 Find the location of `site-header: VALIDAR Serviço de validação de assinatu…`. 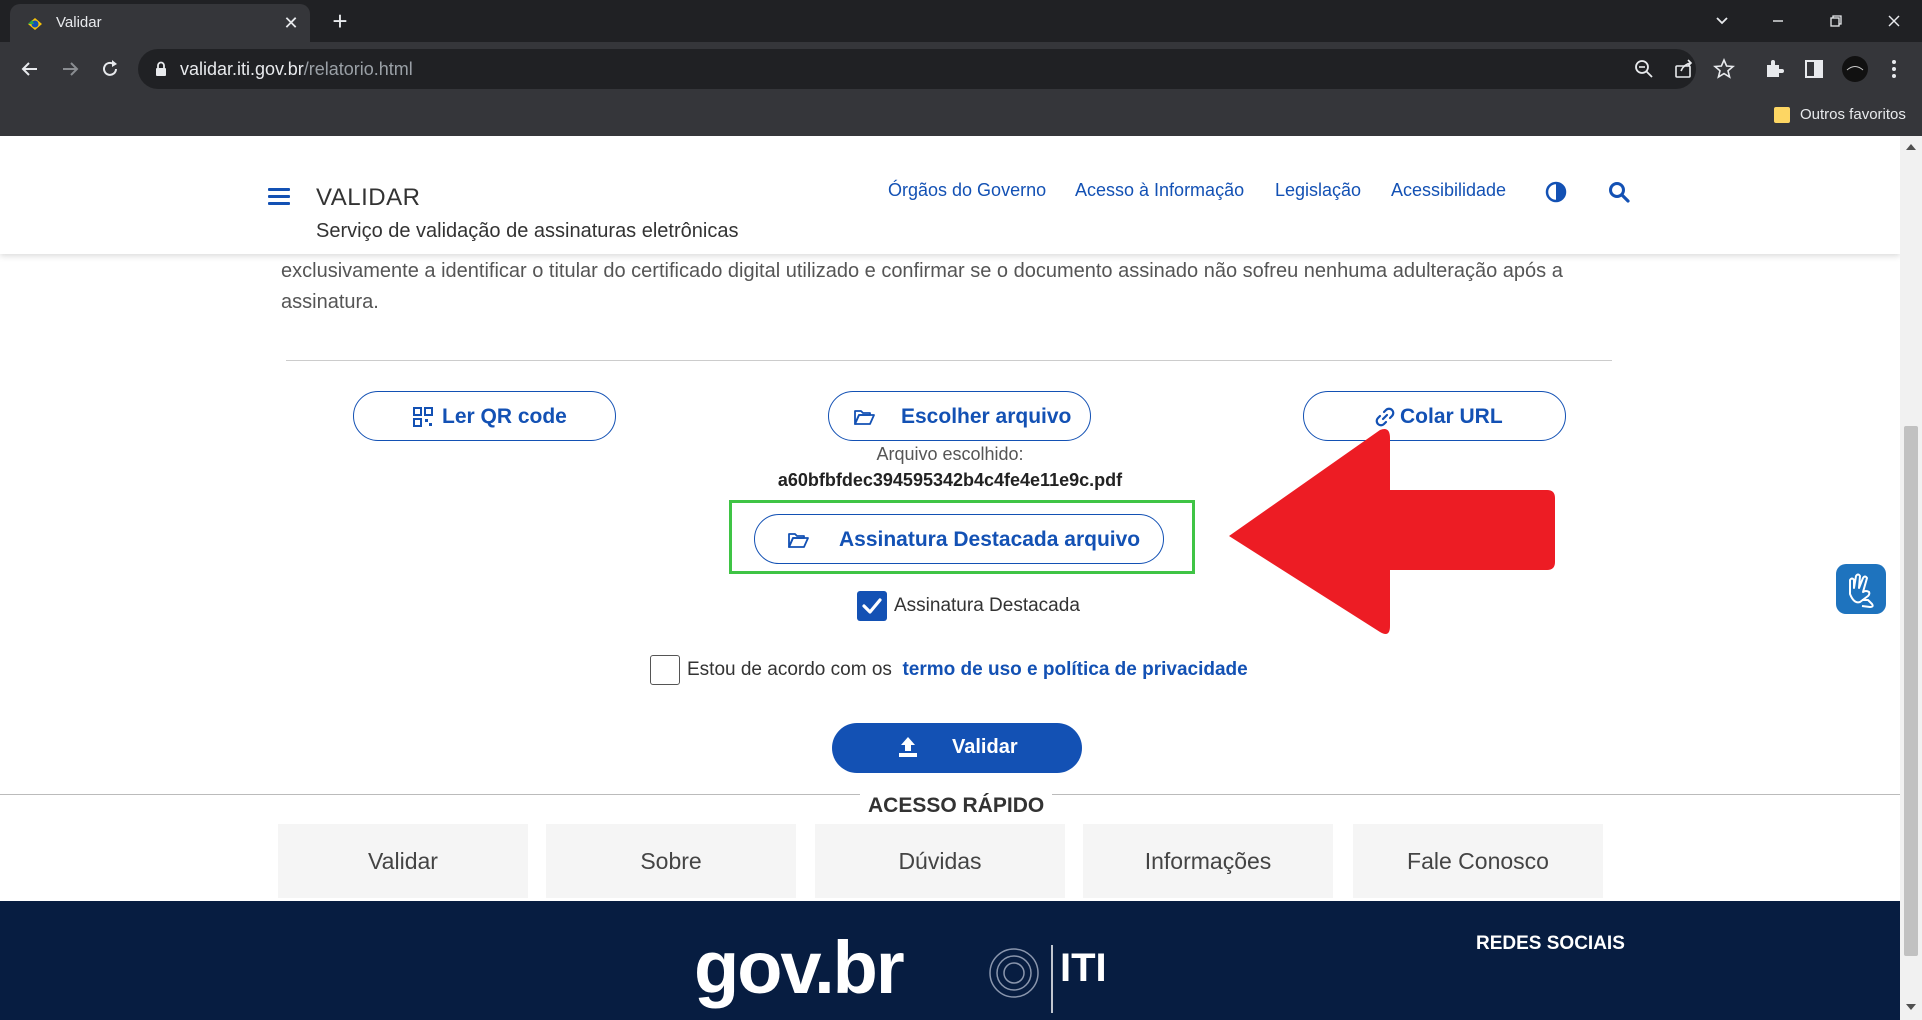

site-header: VALIDAR Serviço de validação de assinatu… is located at coordinates (950, 195).